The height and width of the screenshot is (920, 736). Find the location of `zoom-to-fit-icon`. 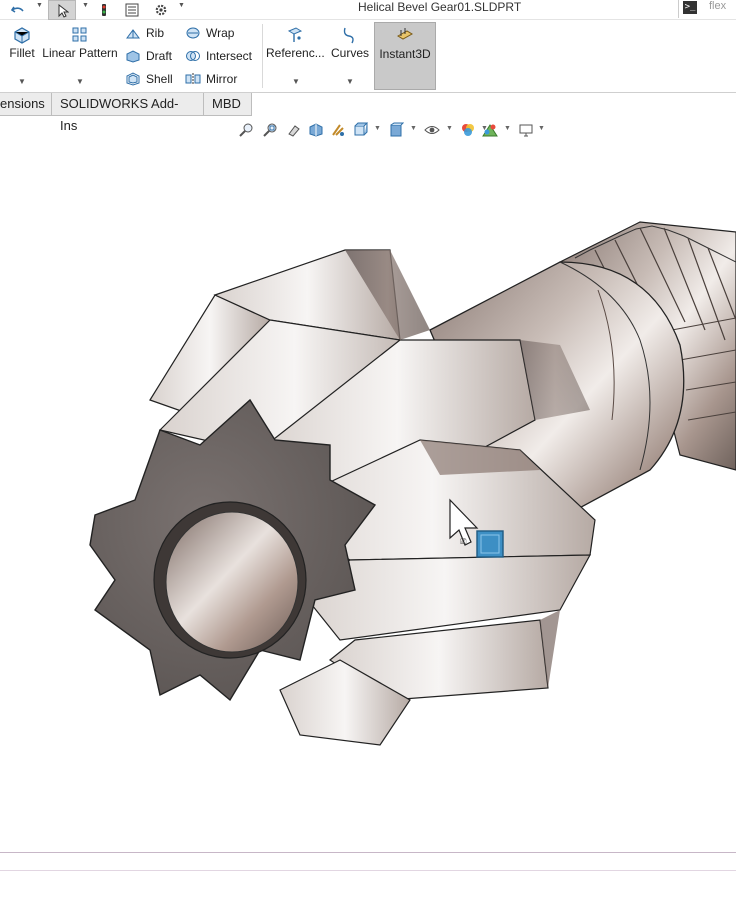

zoom-to-fit-icon is located at coordinates (246, 130).